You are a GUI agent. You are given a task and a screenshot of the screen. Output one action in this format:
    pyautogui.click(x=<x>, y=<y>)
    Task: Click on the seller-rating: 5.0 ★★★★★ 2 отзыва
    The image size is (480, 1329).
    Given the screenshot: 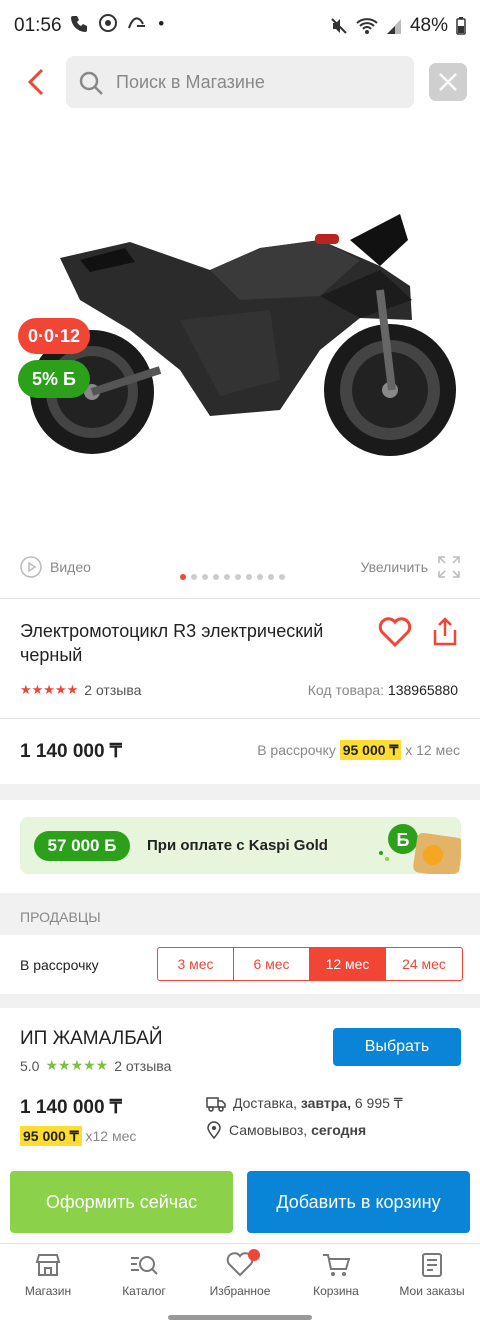 What is the action you would take?
    pyautogui.click(x=95, y=1065)
    